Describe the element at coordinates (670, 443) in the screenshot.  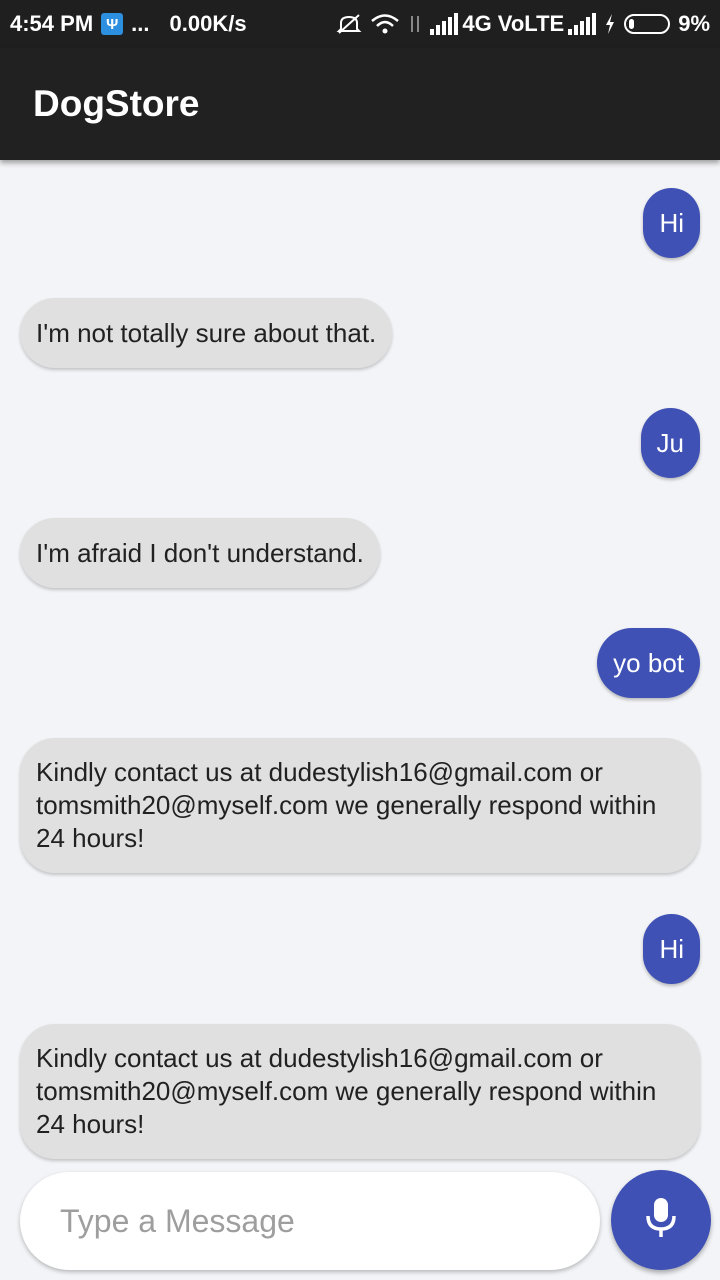
I see `user-message: Ju` at that location.